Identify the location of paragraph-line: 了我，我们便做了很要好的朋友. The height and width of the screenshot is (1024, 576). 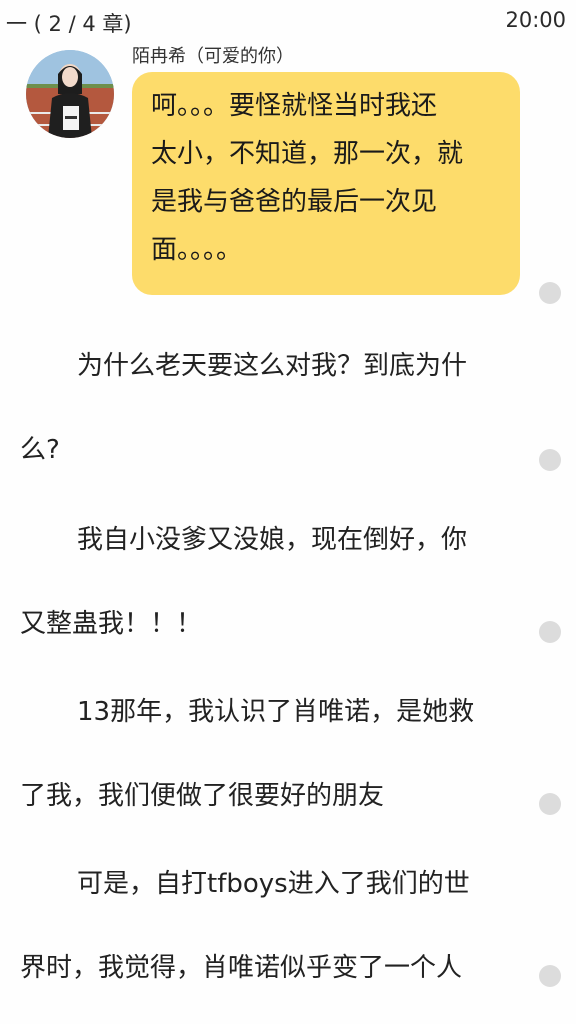
(202, 796).